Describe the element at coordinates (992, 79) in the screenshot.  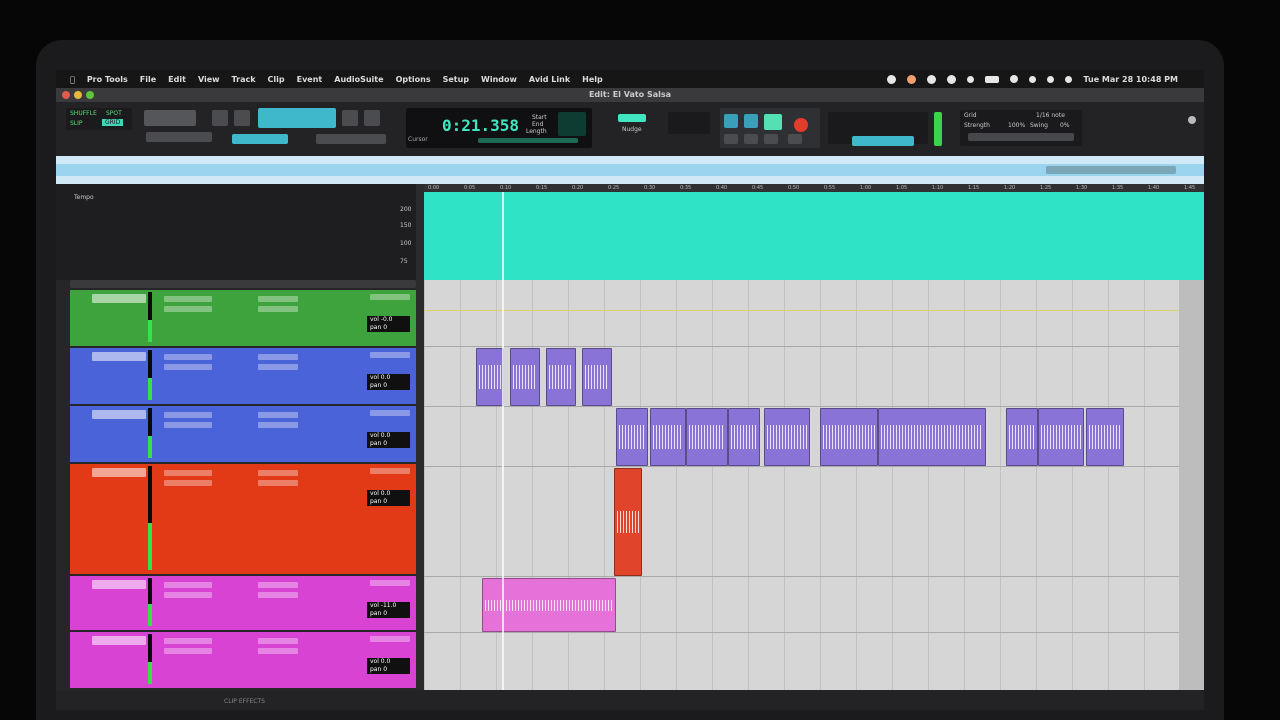
I see `battery-icon` at that location.